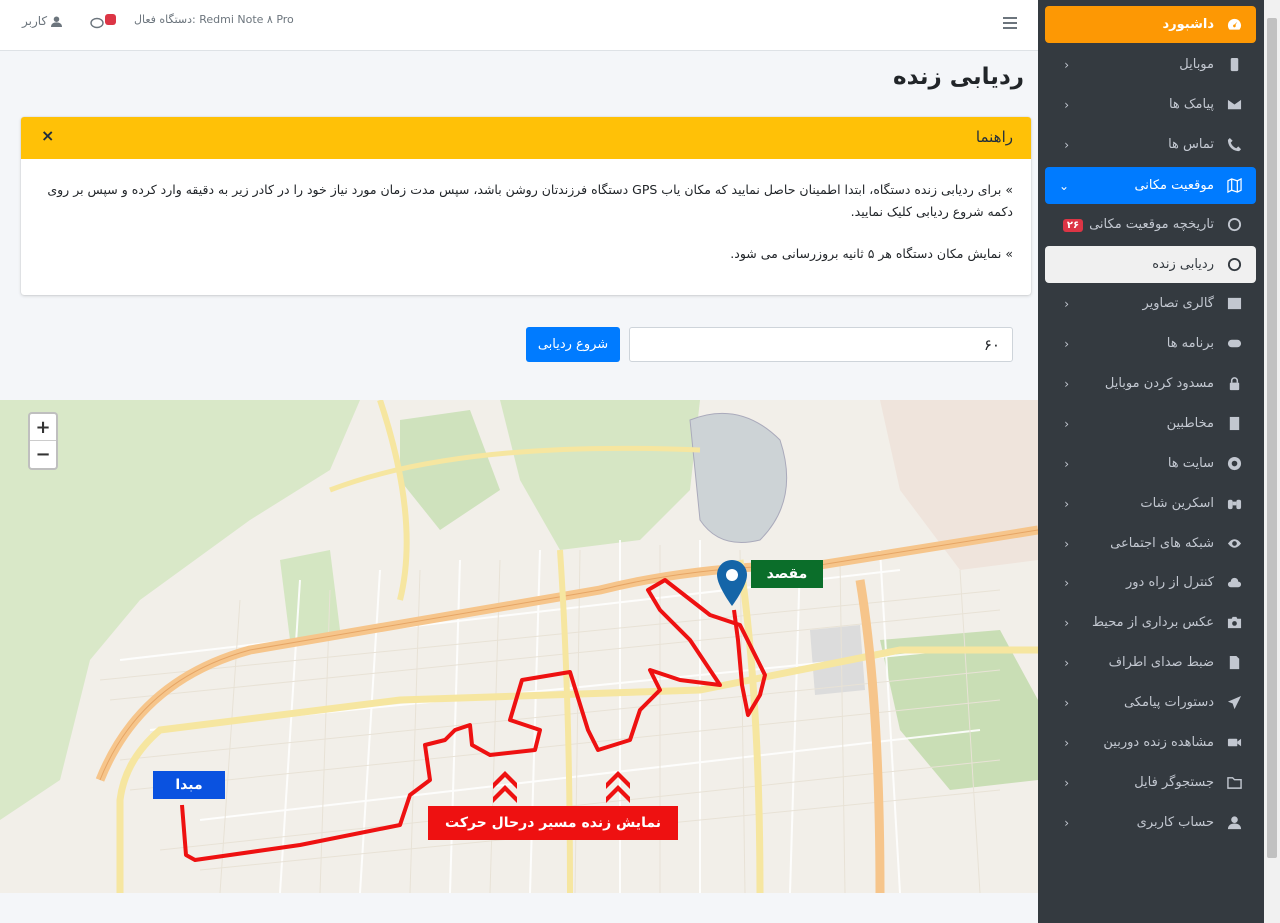  What do you see at coordinates (1190, 463) in the screenshot?
I see `sidebar-item-label: سایت ها` at bounding box center [1190, 463].